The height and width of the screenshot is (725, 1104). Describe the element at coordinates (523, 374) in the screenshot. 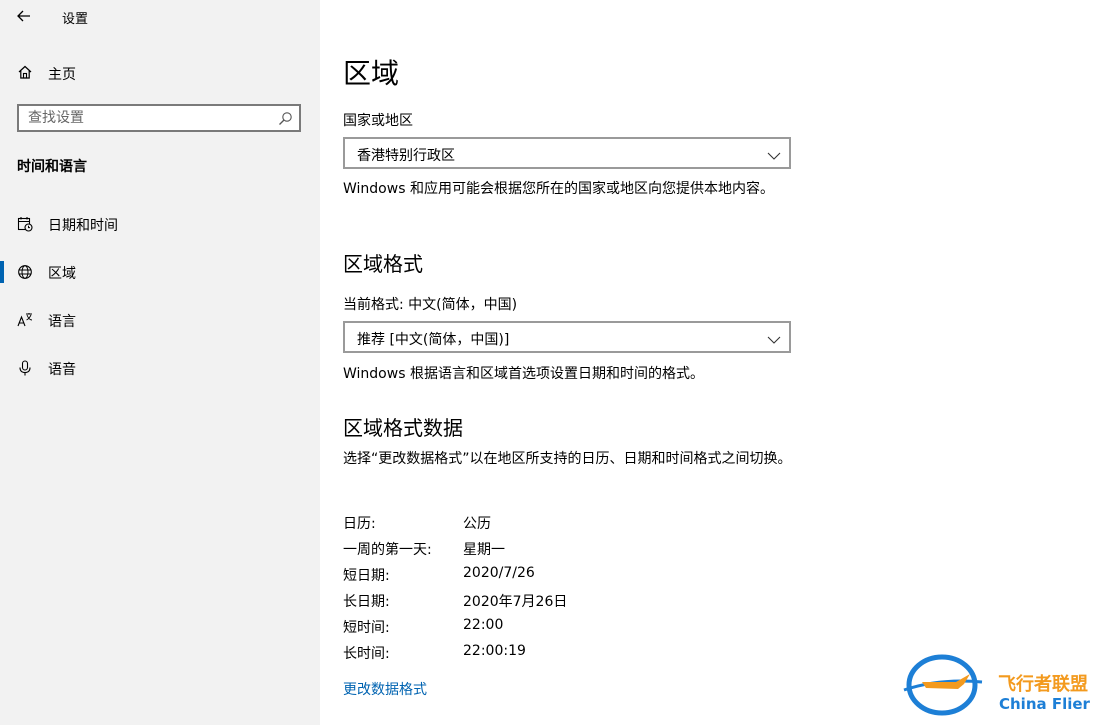

I see `format-description: Windows 根据语言和区域首选项设置日期和时间的格式。` at that location.